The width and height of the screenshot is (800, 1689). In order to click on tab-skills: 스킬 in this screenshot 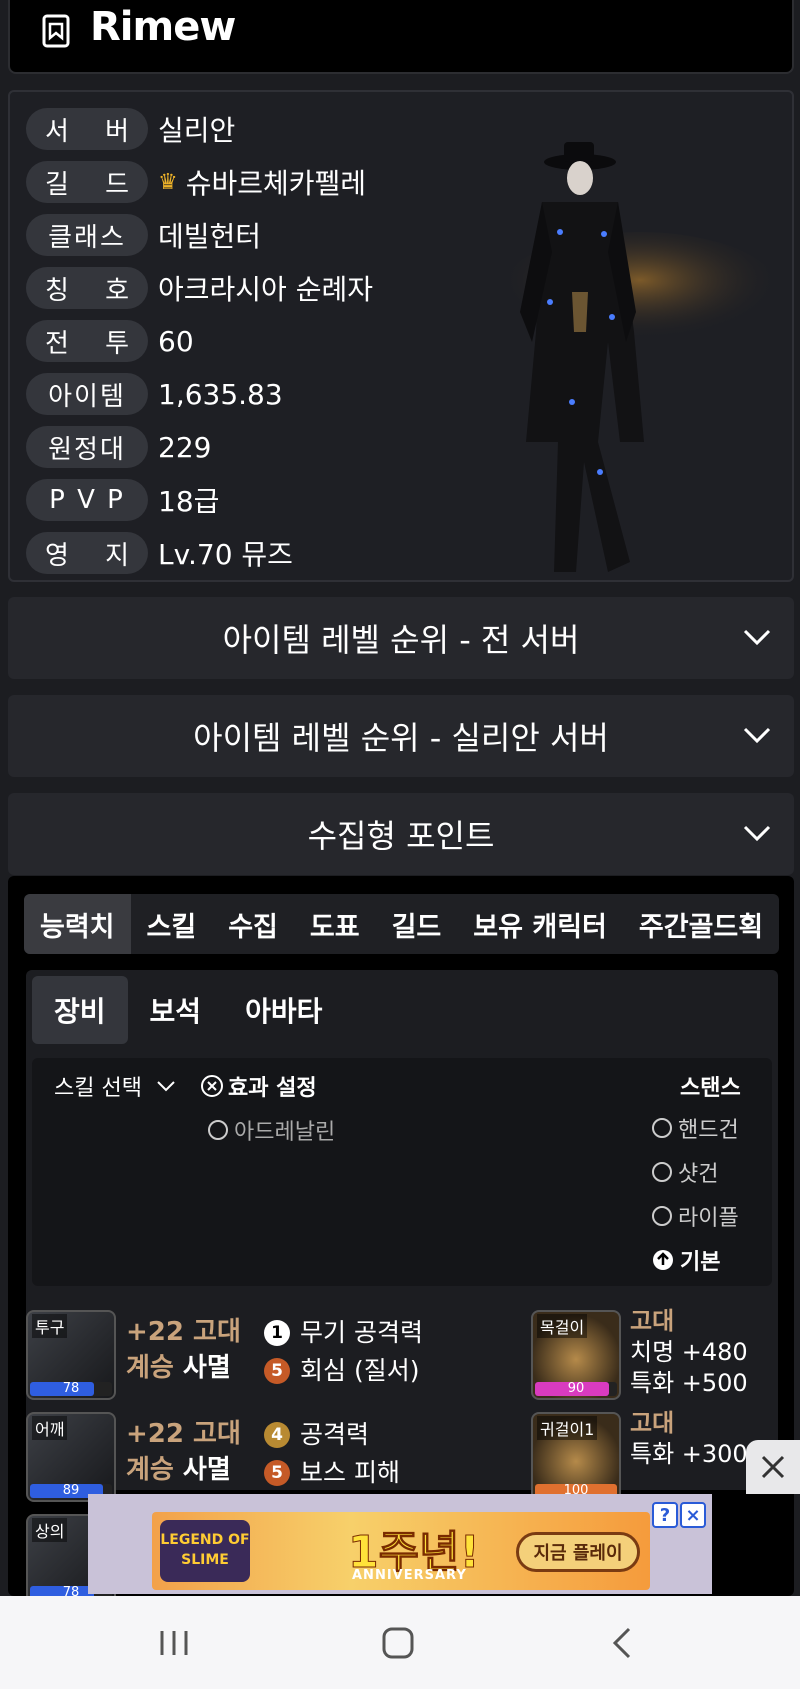, I will do `click(172, 924)`.